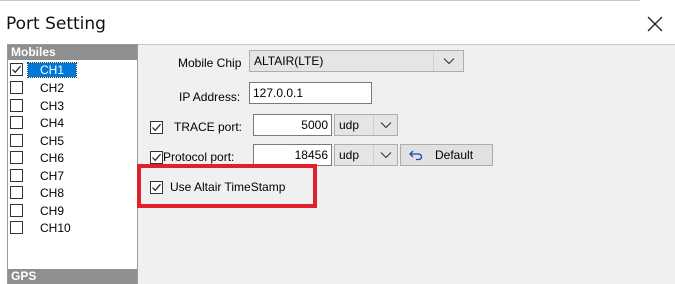 The width and height of the screenshot is (675, 284). I want to click on trace-port-checkbox, so click(156, 127).